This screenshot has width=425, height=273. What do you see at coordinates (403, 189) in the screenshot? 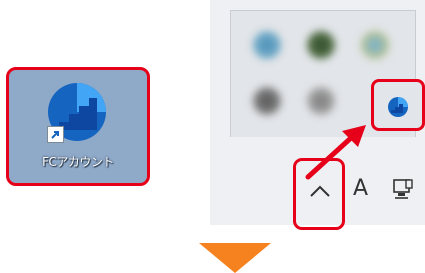
I see `wired-network-icon` at bounding box center [403, 189].